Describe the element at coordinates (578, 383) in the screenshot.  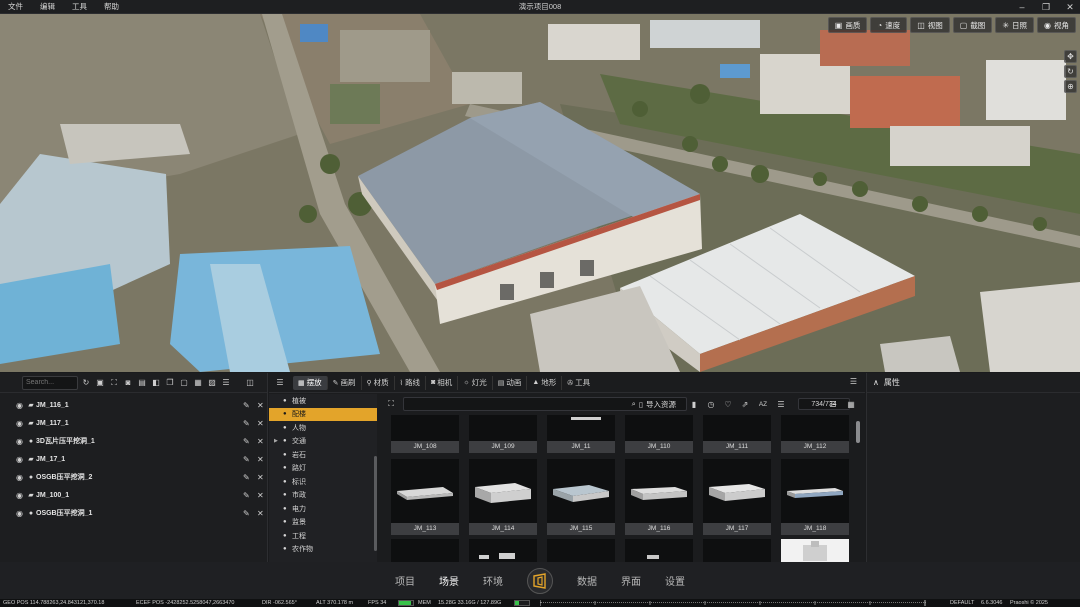
I see `tab-tools: ✇ 工具` at that location.